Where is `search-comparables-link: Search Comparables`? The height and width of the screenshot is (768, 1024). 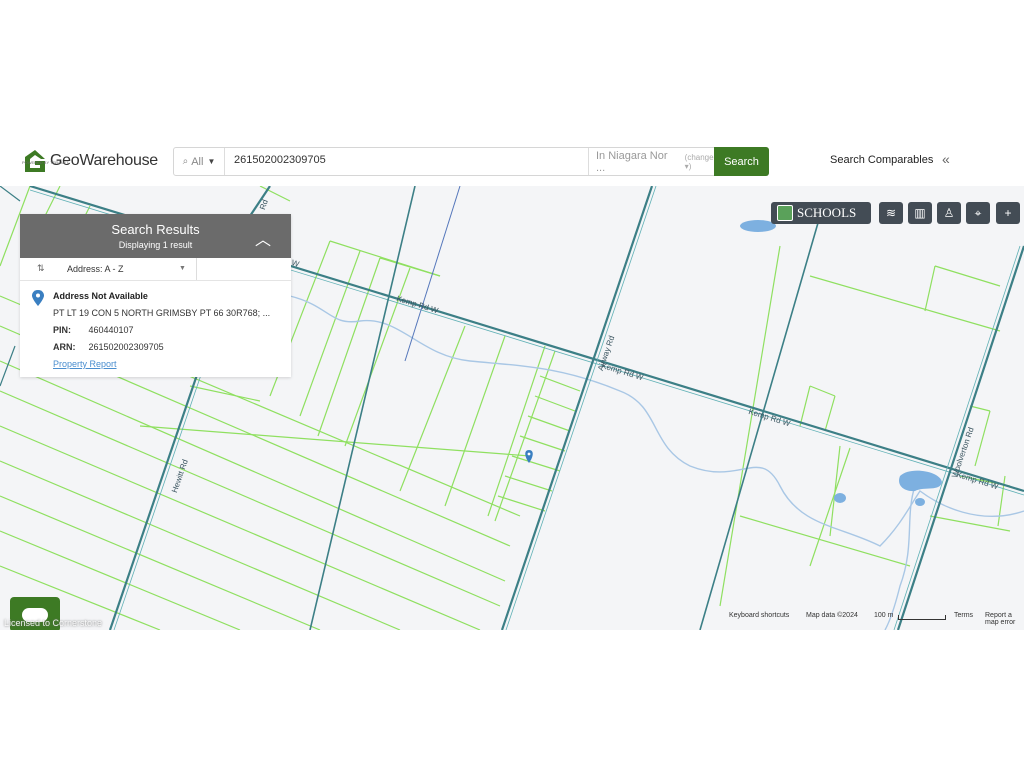 search-comparables-link: Search Comparables is located at coordinates (881, 160).